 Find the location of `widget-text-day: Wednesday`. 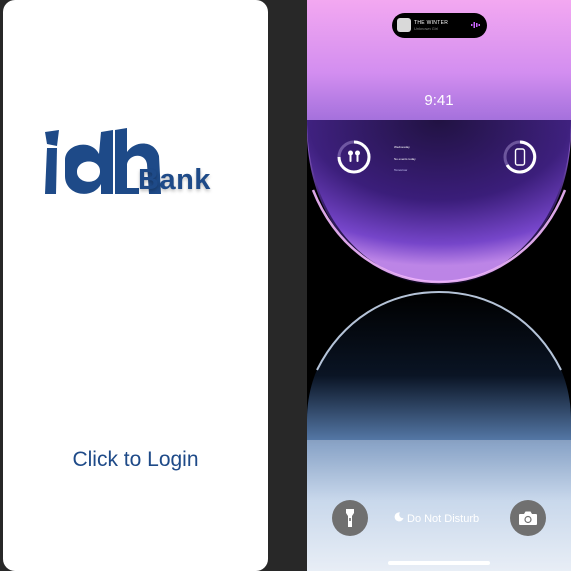

widget-text-day: Wednesday is located at coordinates (402, 147).